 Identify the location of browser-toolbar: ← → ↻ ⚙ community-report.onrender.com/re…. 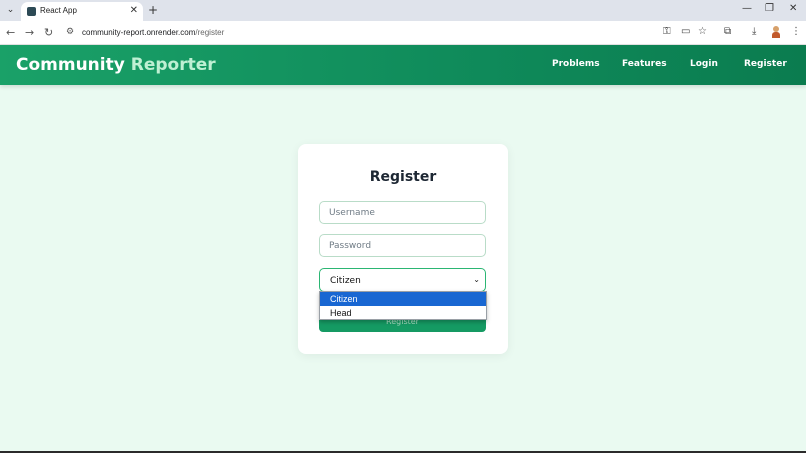
(403, 33).